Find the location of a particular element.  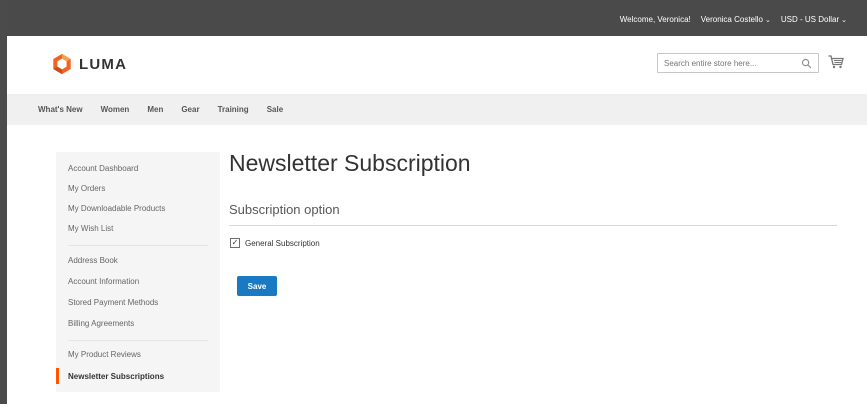

search-icon is located at coordinates (806, 63).